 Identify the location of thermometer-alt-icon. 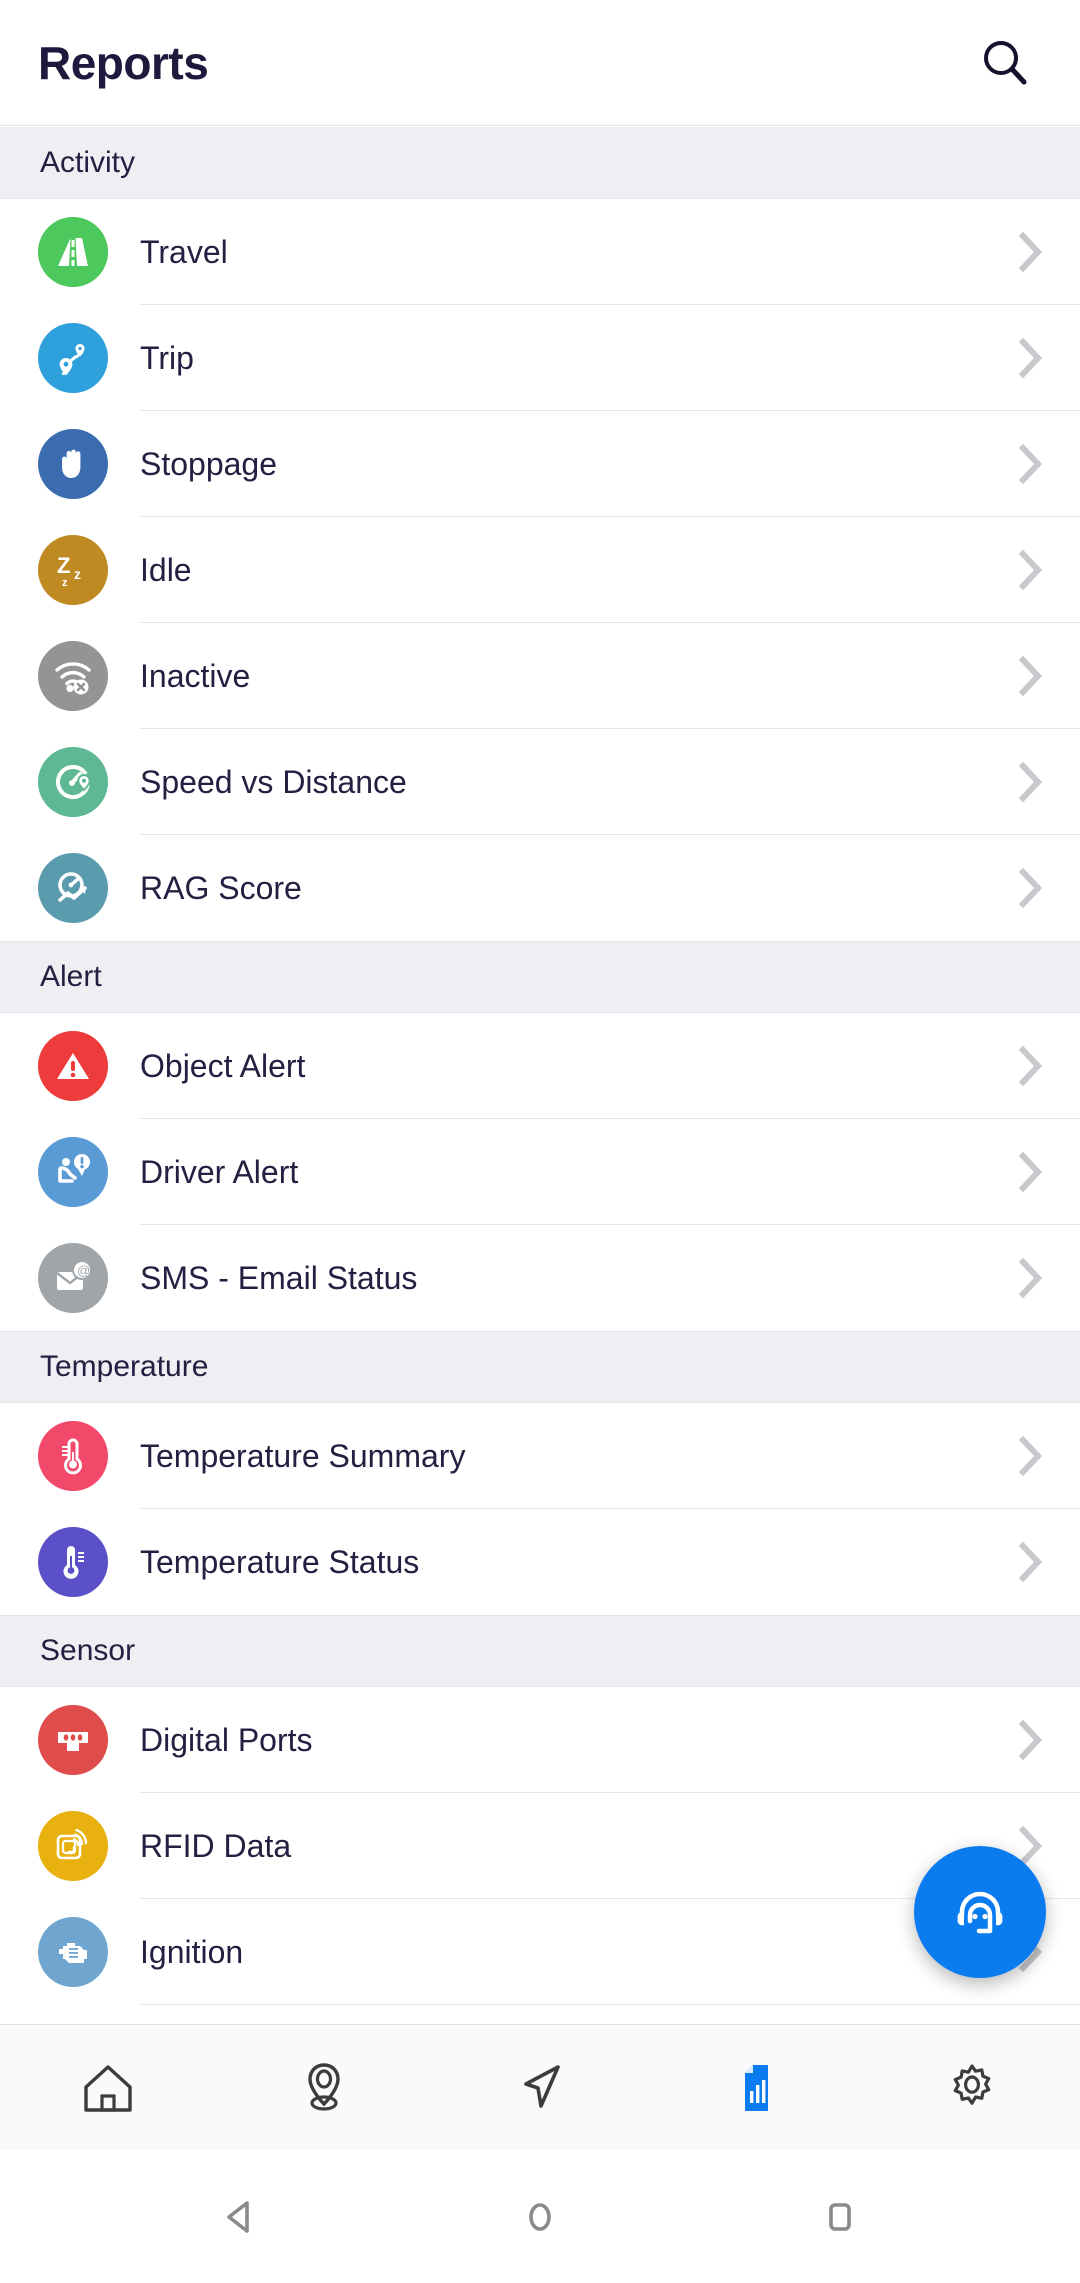
(73, 1562).